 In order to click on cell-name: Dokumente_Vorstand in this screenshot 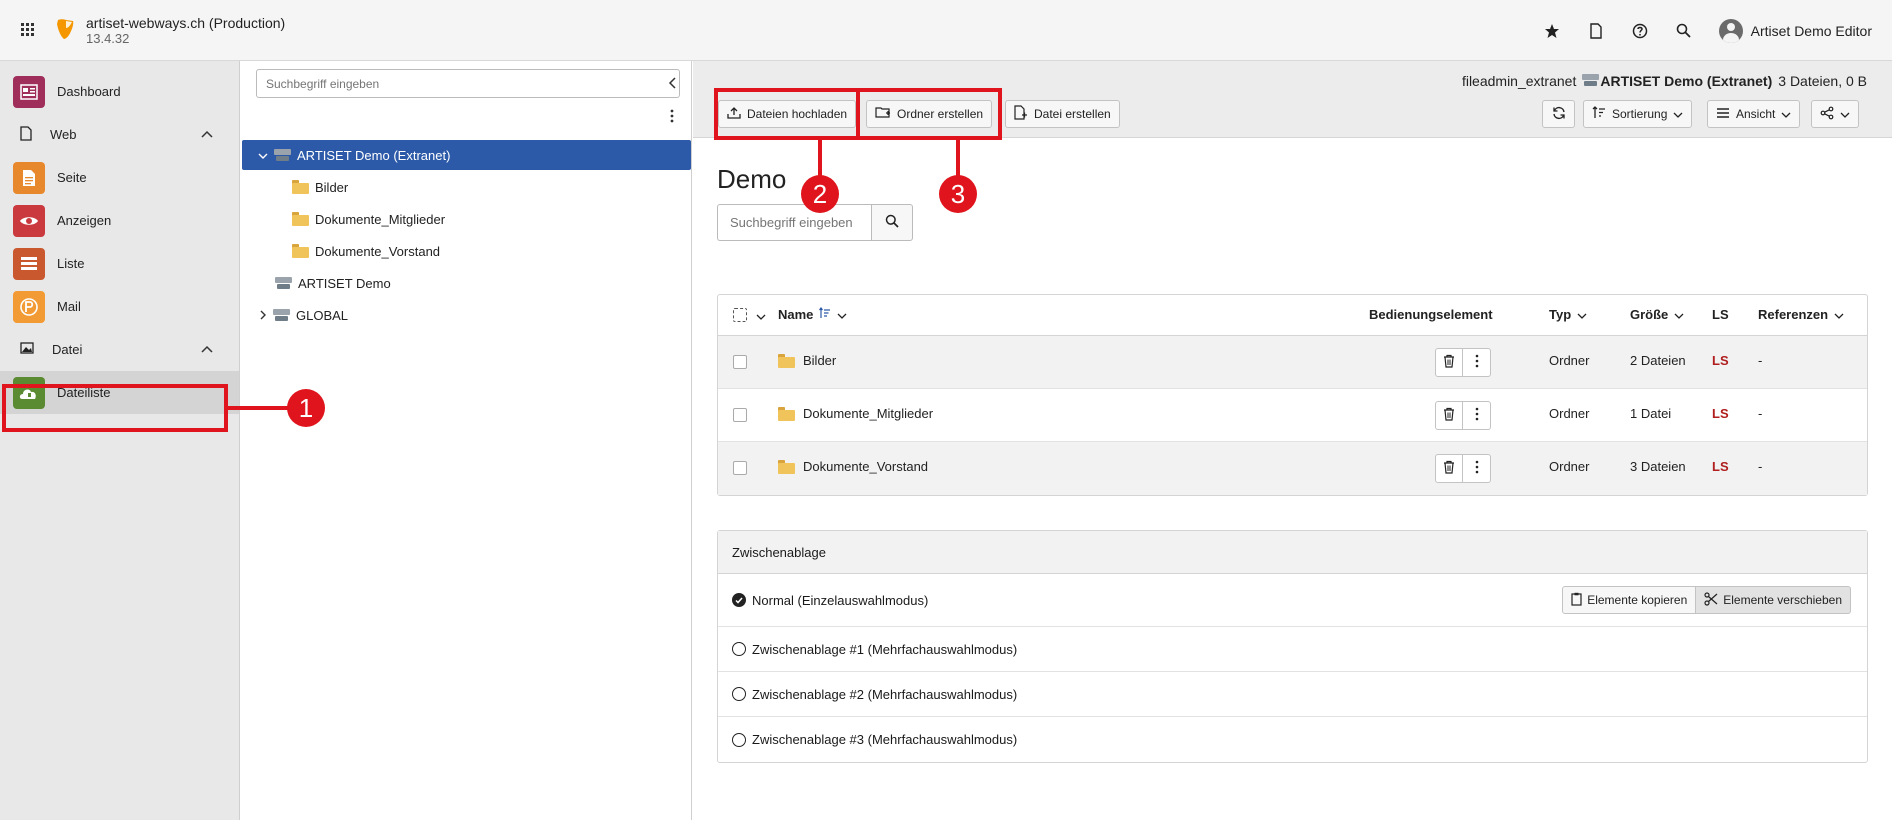, I will do `click(853, 466)`.